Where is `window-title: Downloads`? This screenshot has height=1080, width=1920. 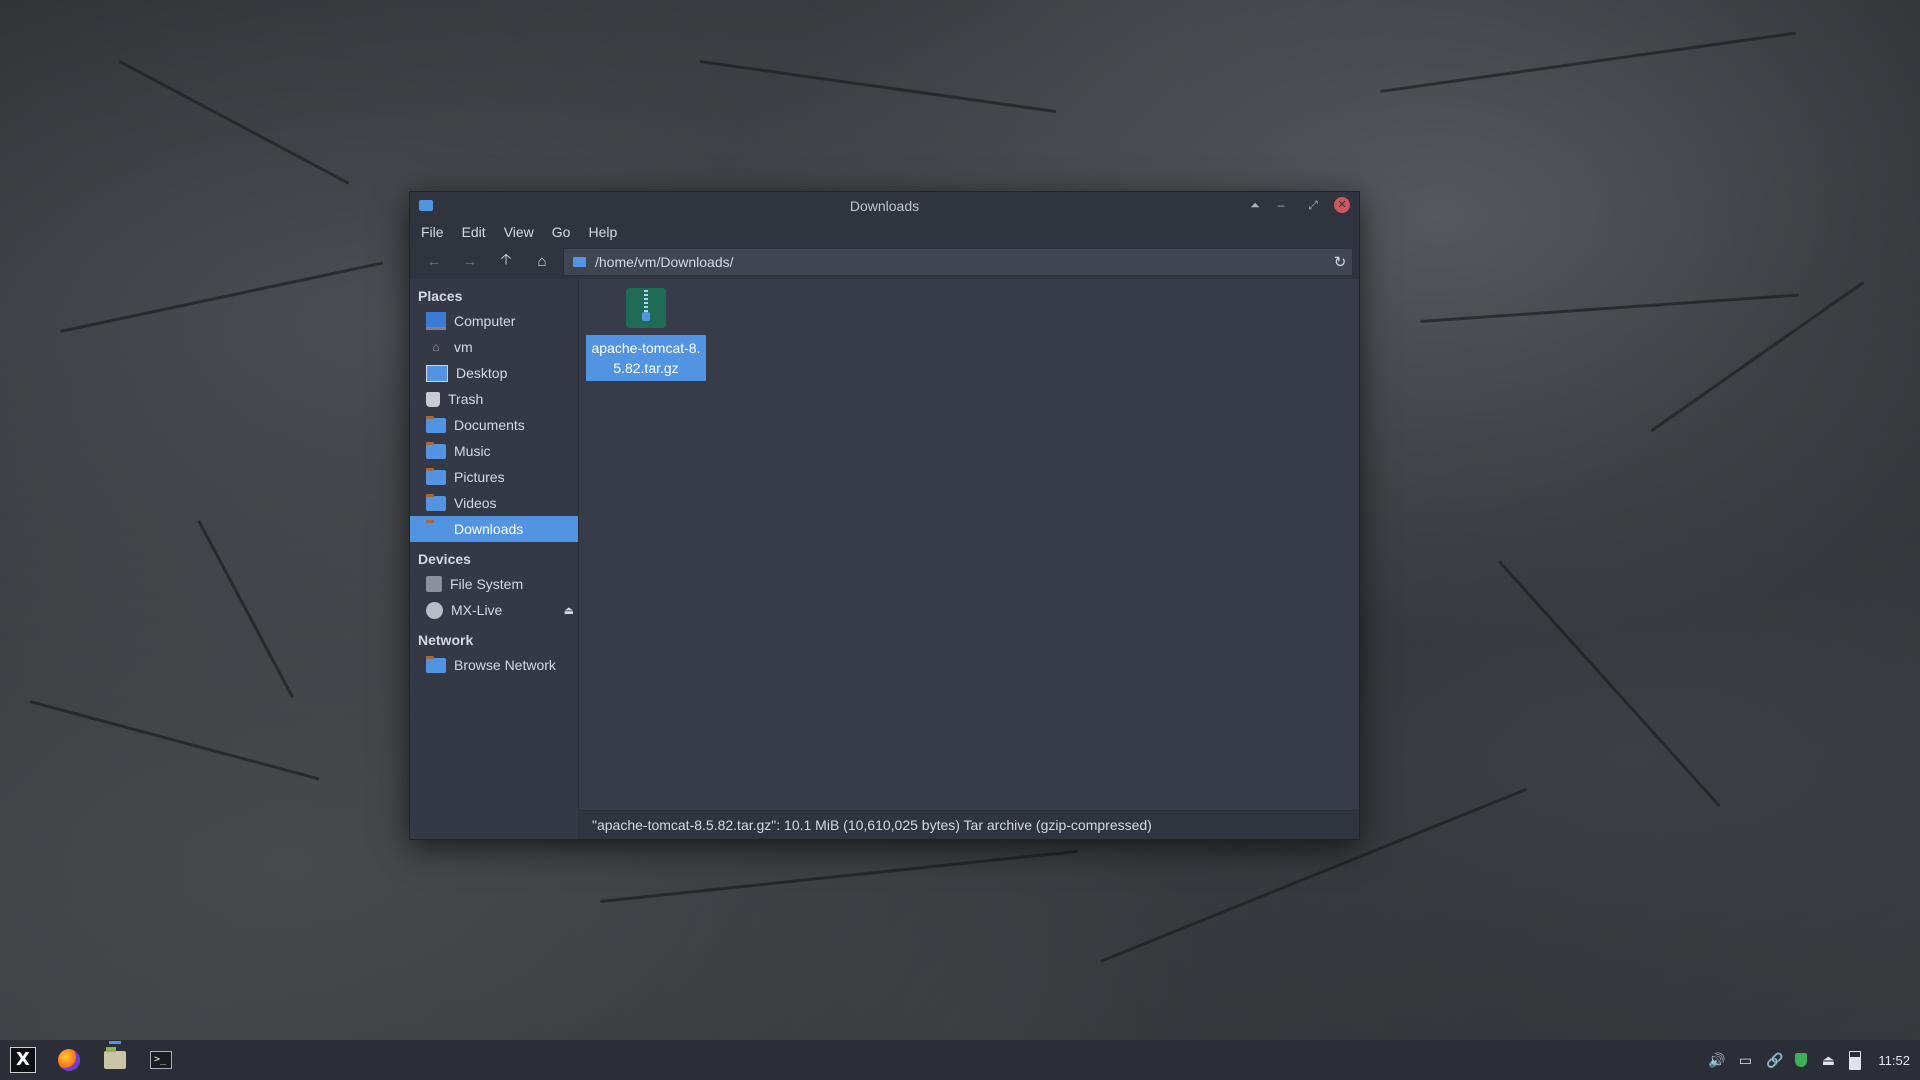
window-title: Downloads is located at coordinates (884, 206).